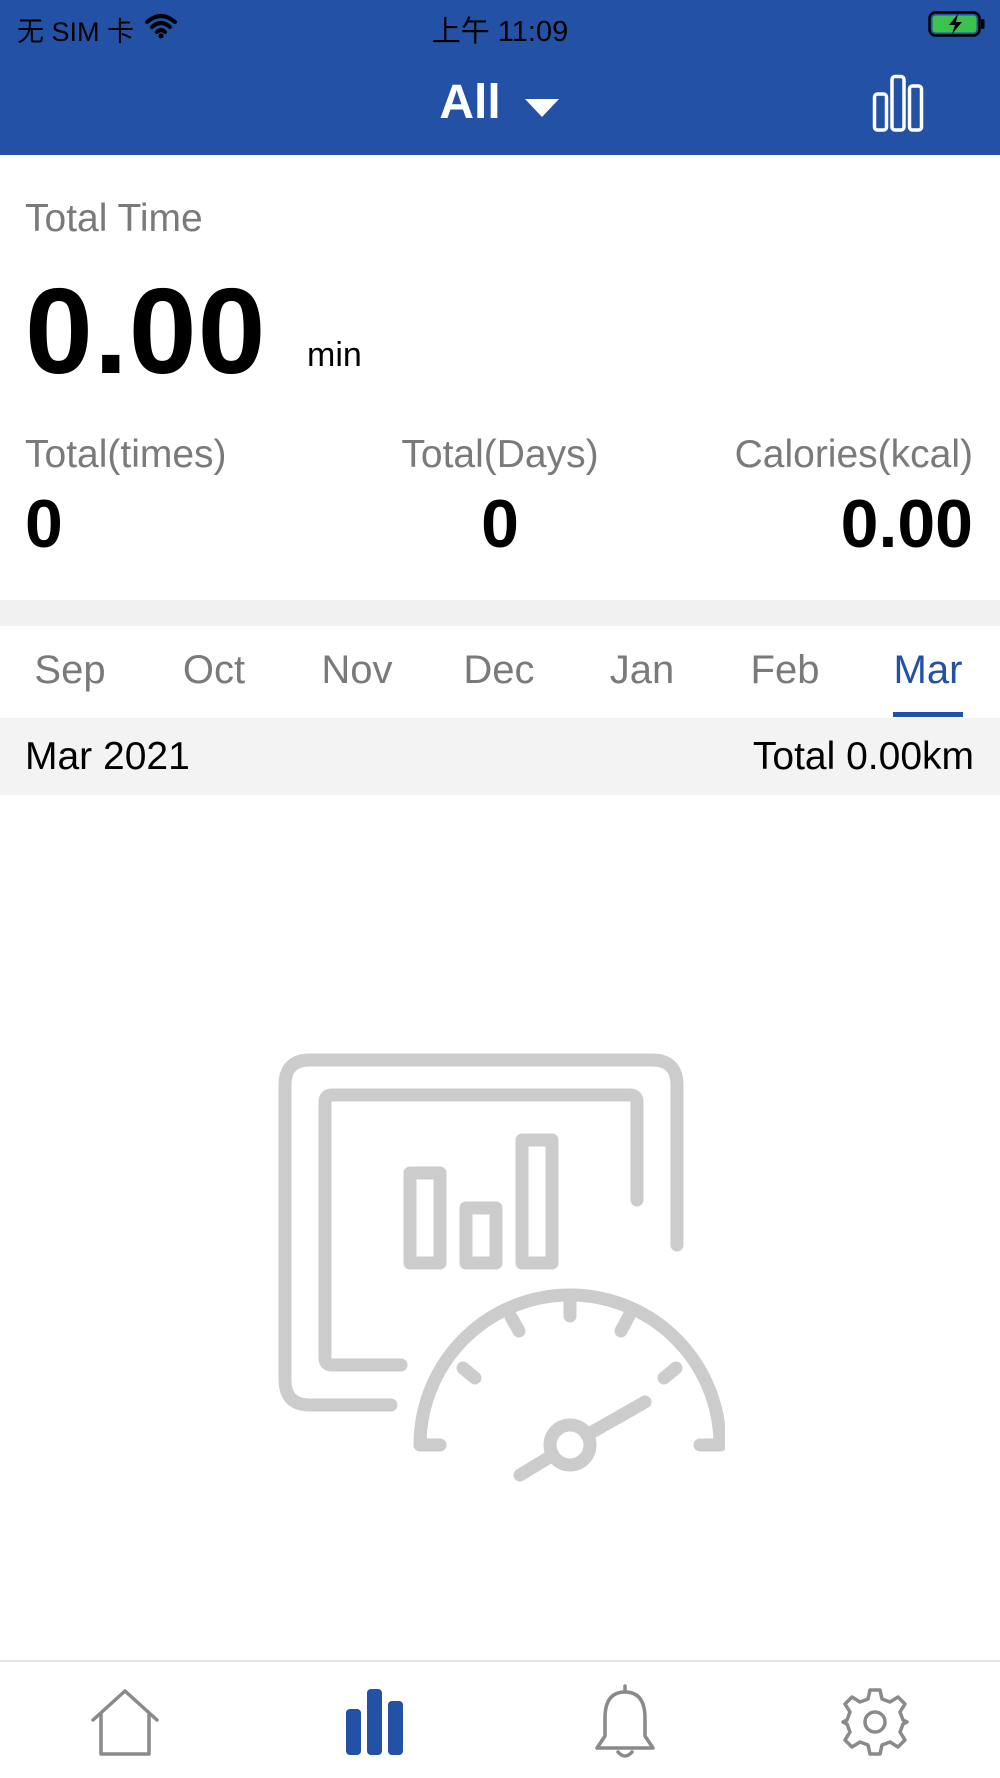  What do you see at coordinates (357, 670) in the screenshot?
I see `month-tab-nov: Nov` at bounding box center [357, 670].